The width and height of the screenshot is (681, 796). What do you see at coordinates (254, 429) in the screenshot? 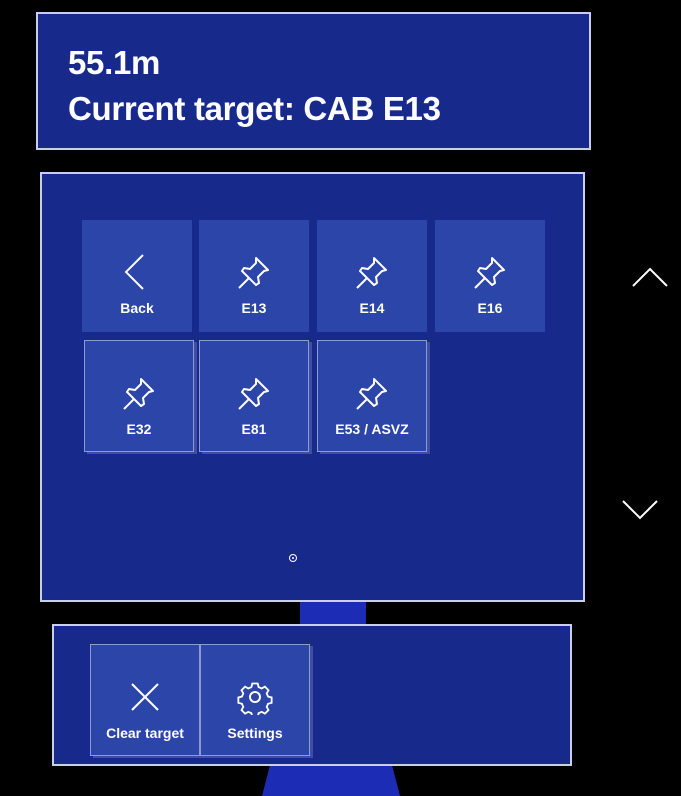
I see `destination-label: E81` at bounding box center [254, 429].